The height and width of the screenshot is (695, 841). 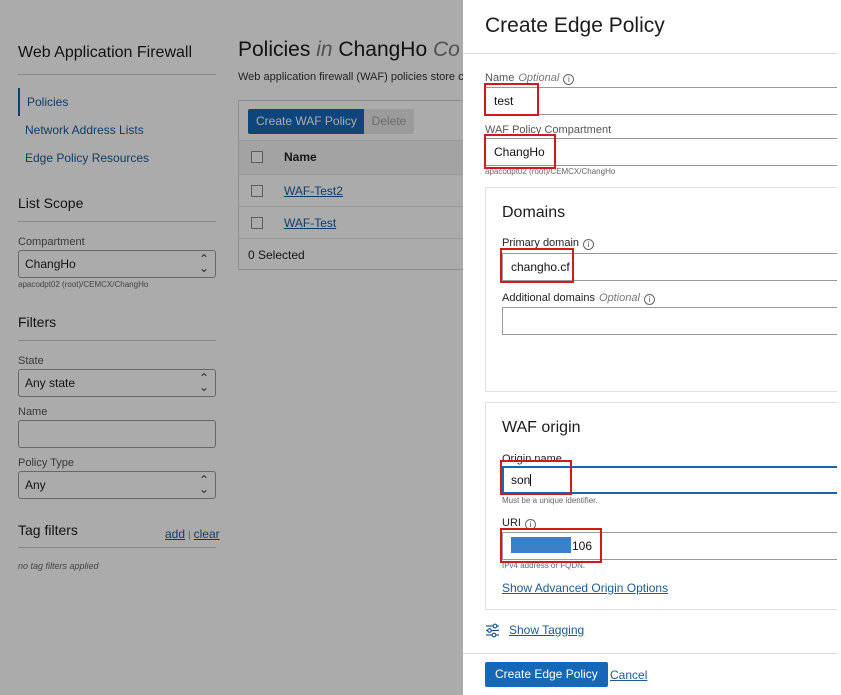 I want to click on additional-domains-label: Additional domains Optional i, so click(x=578, y=298).